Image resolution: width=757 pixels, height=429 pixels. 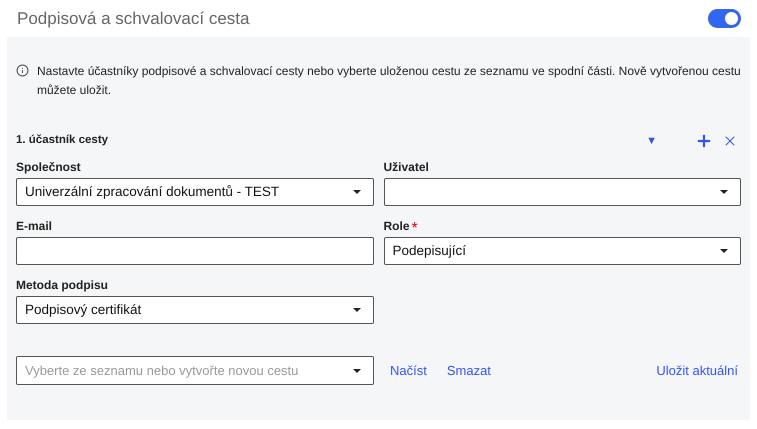 I want to click on route-select: Vyberte ze seznamu nebo vytvořte novou cestu, so click(x=195, y=370).